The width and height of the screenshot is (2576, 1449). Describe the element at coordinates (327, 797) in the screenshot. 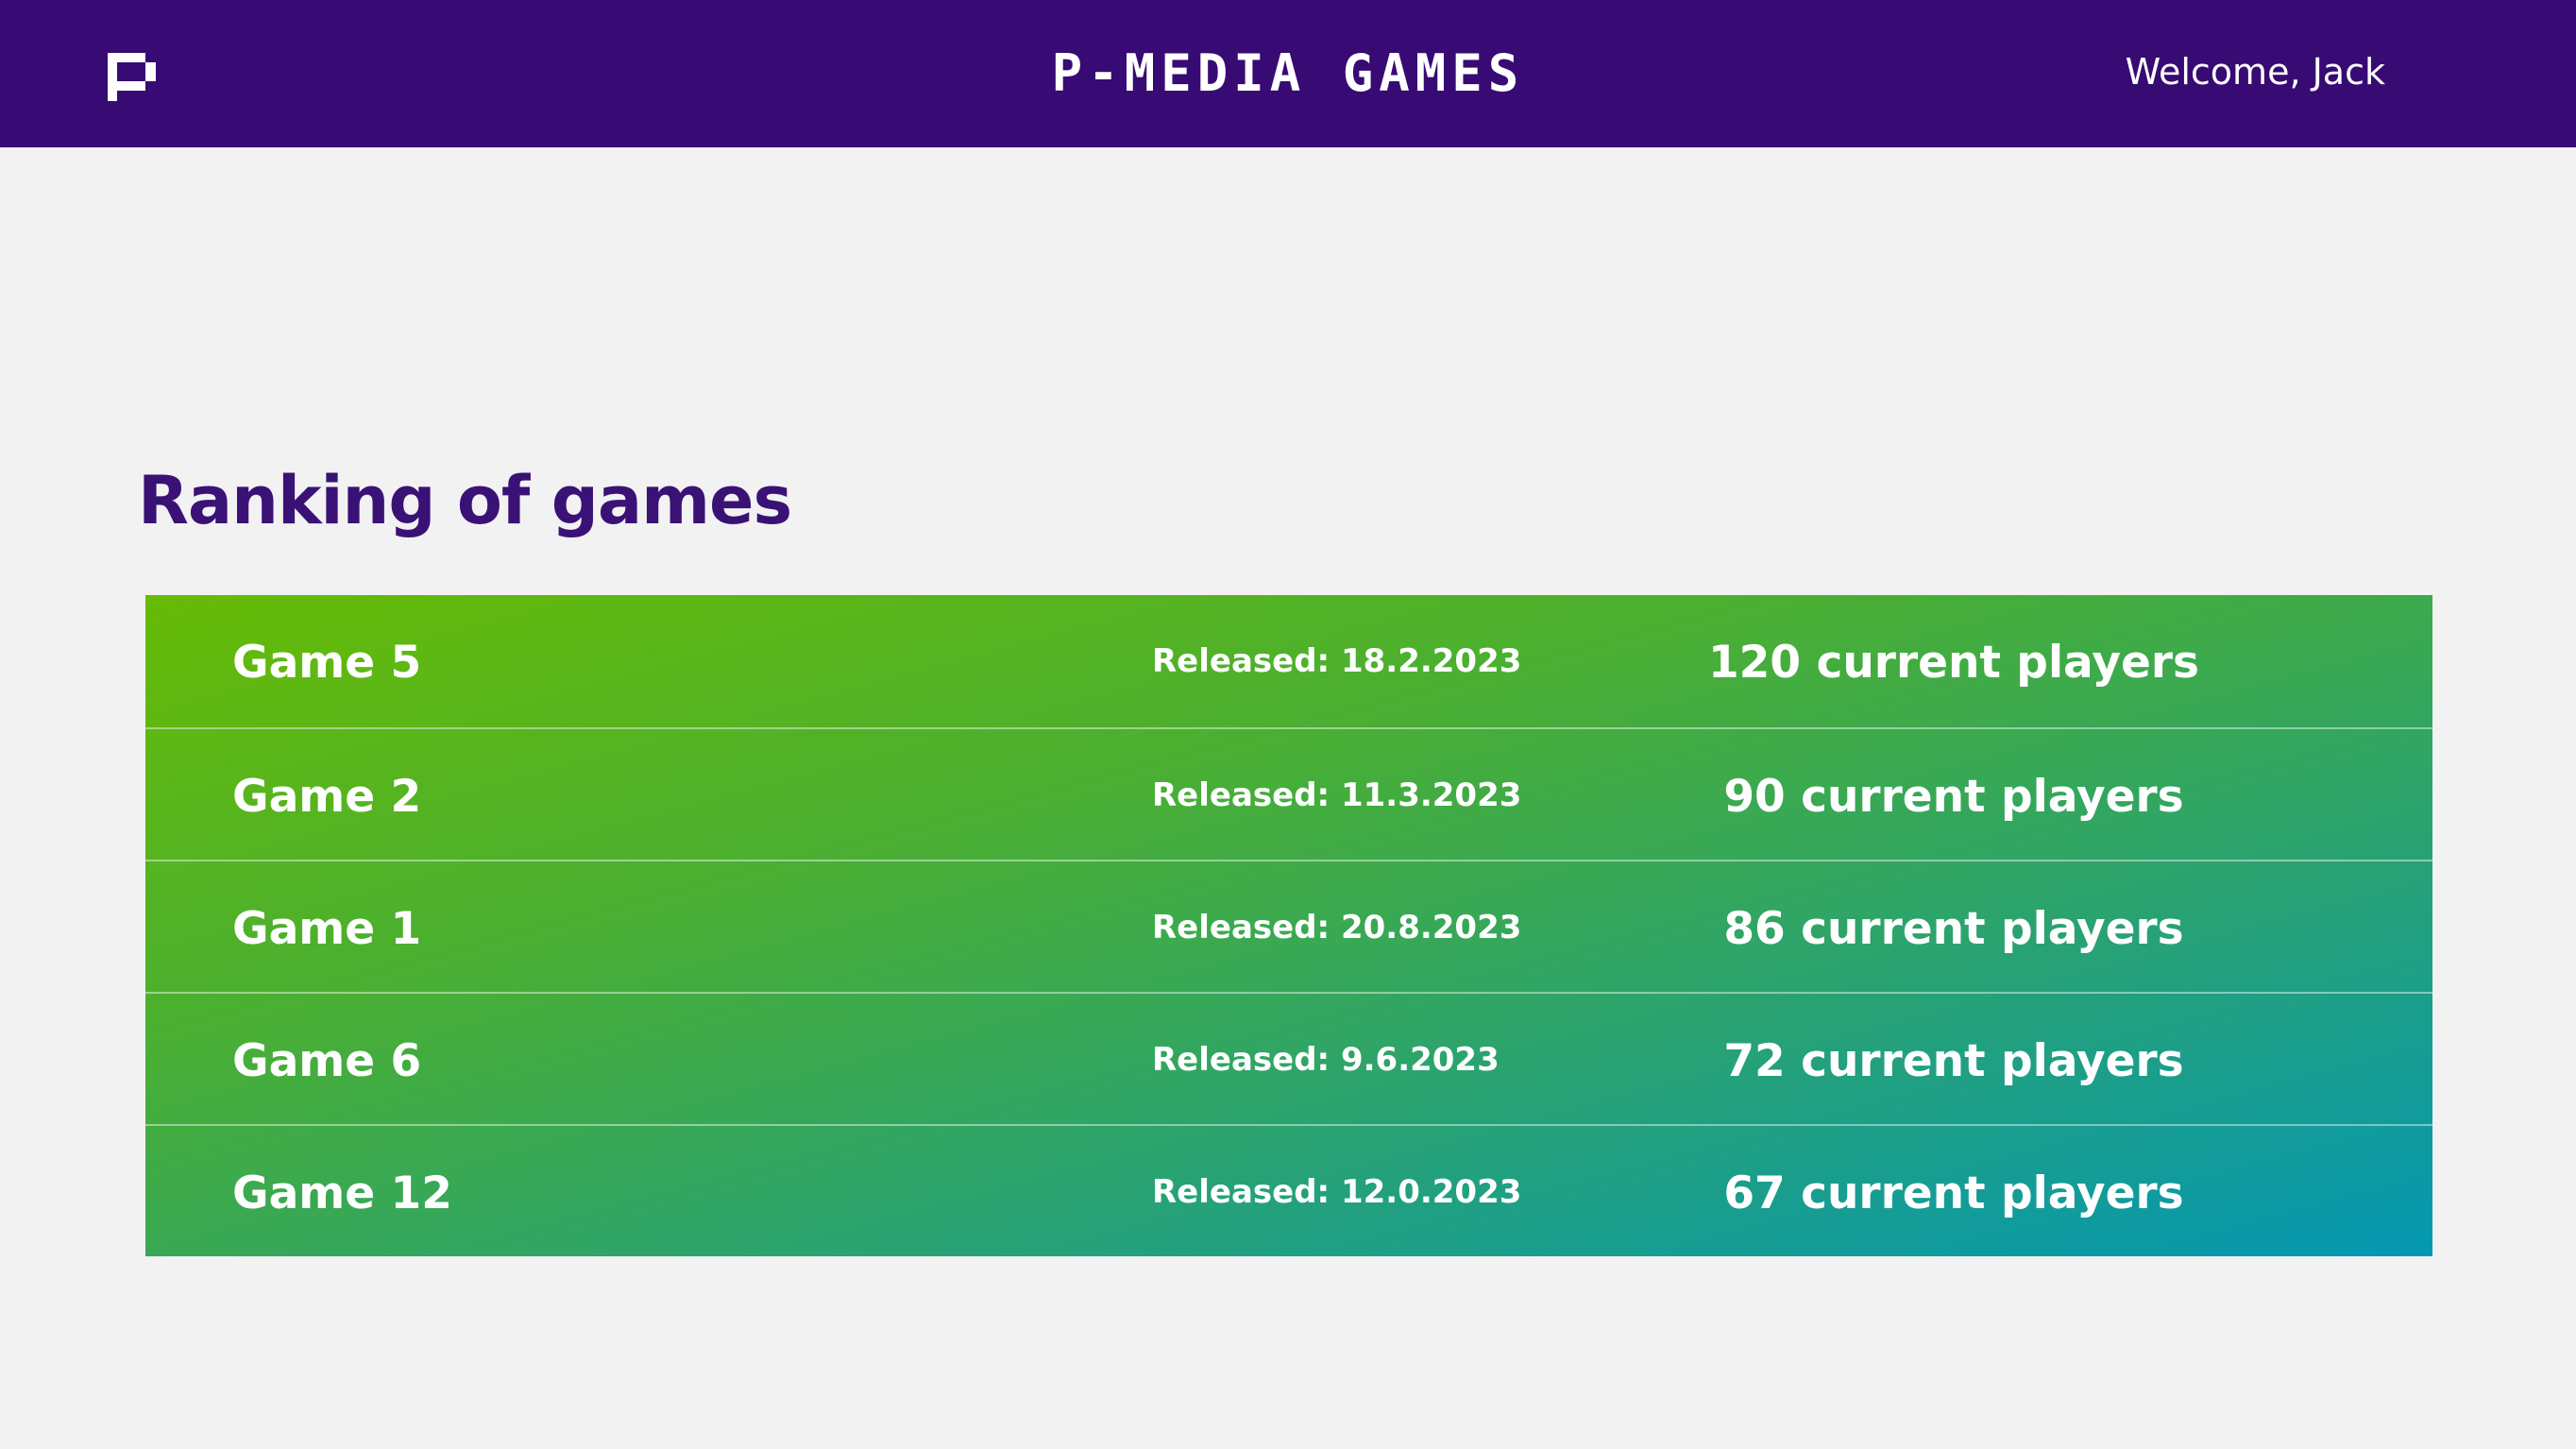

I see `game-name: Game 2` at that location.